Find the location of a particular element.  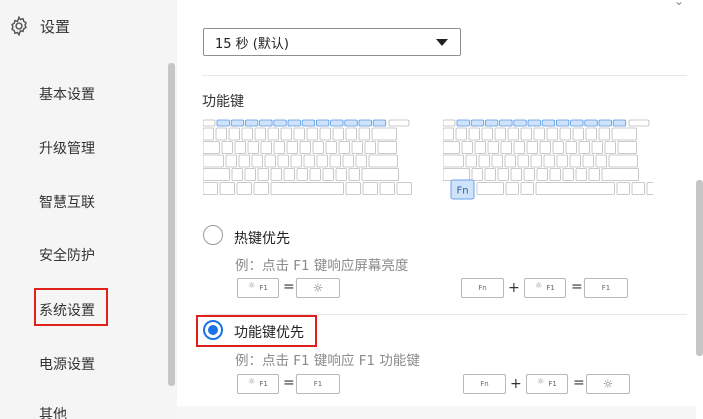

sidebar-item-upgrade: 升级管理 is located at coordinates (67, 148).